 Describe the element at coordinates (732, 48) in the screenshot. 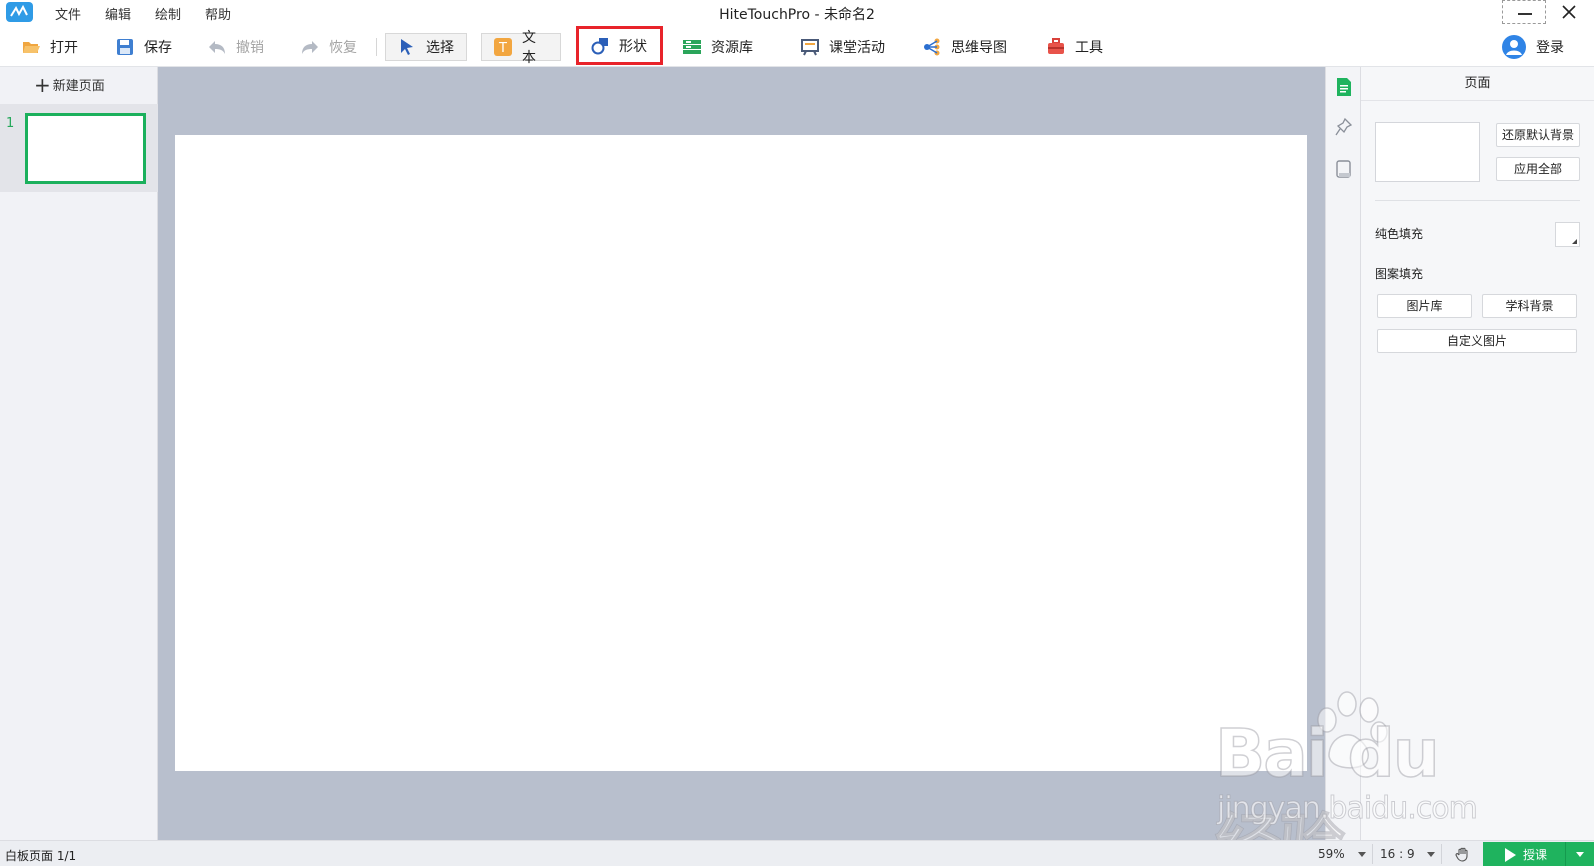

I see `resources-label: 资源库` at that location.